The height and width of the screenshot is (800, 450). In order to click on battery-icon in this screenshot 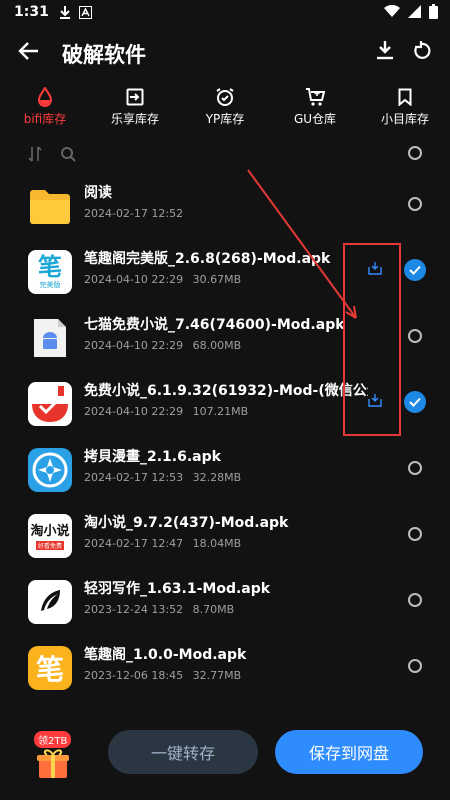, I will do `click(433, 13)`.